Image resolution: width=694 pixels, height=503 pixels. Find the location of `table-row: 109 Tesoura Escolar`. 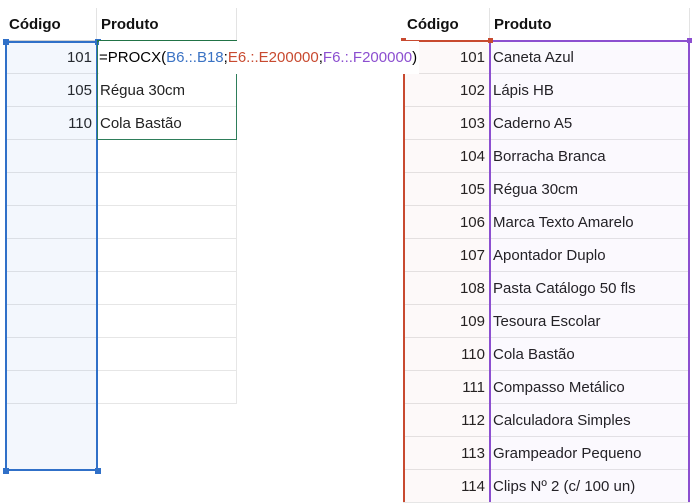

table-row: 109 Tesoura Escolar is located at coordinates (546, 321).